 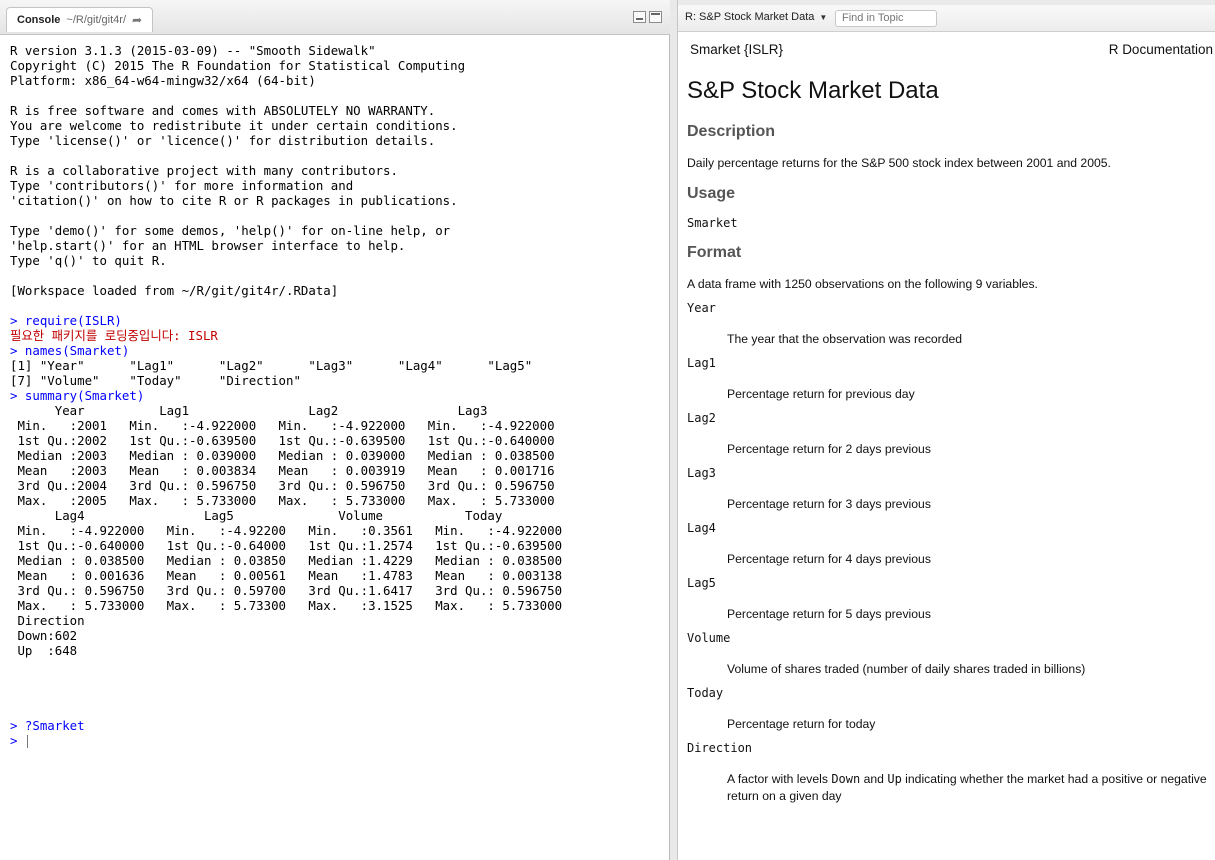 I want to click on variable-description: Percentage return for today, so click(x=801, y=724).